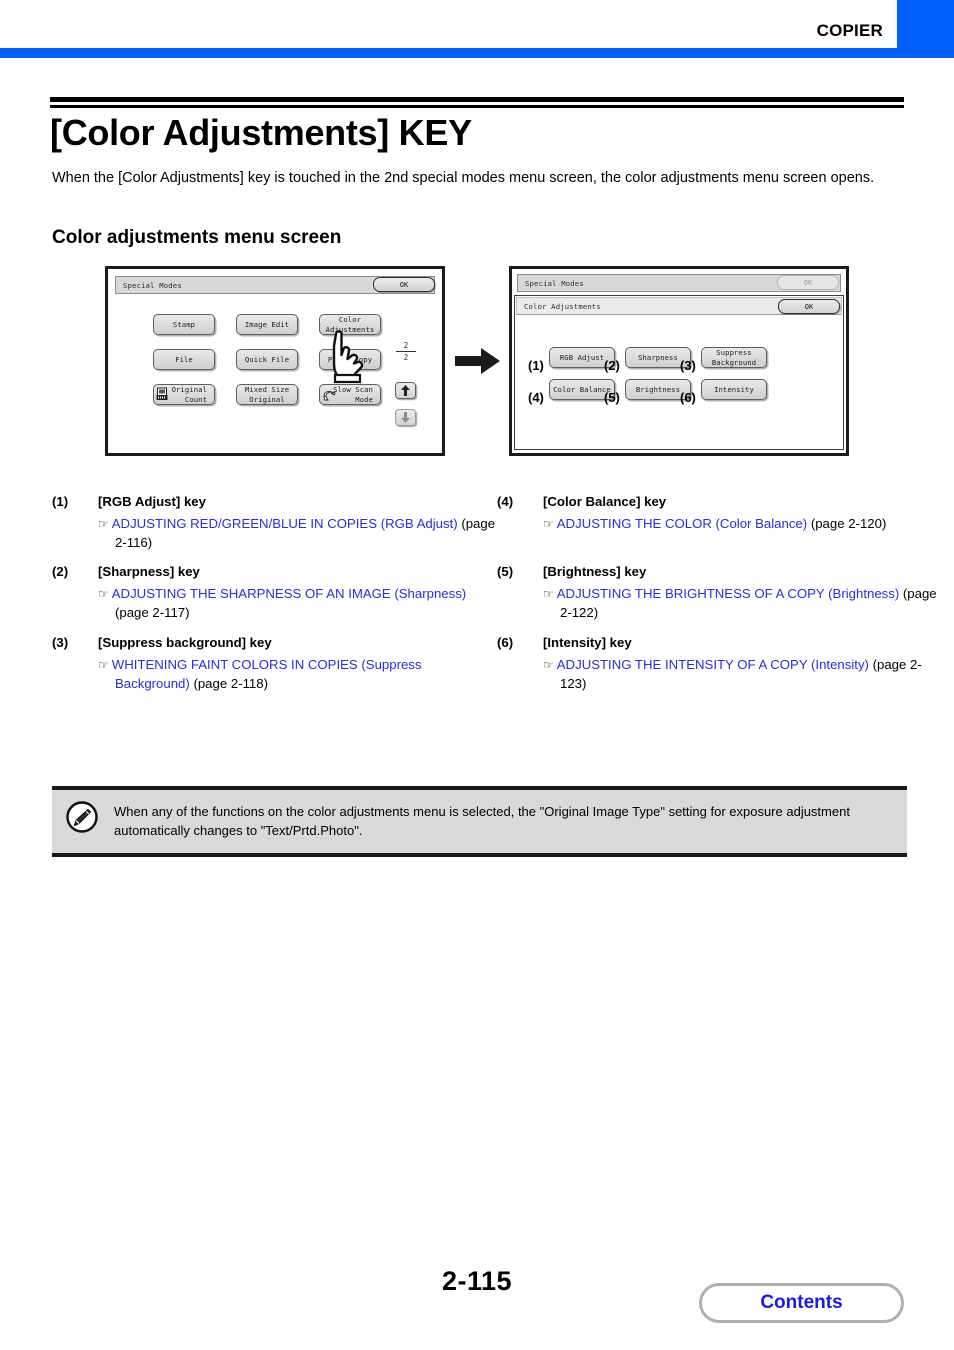 The width and height of the screenshot is (954, 1350). What do you see at coordinates (152, 612) in the screenshot?
I see `reference-page-2: (page 2-117)` at bounding box center [152, 612].